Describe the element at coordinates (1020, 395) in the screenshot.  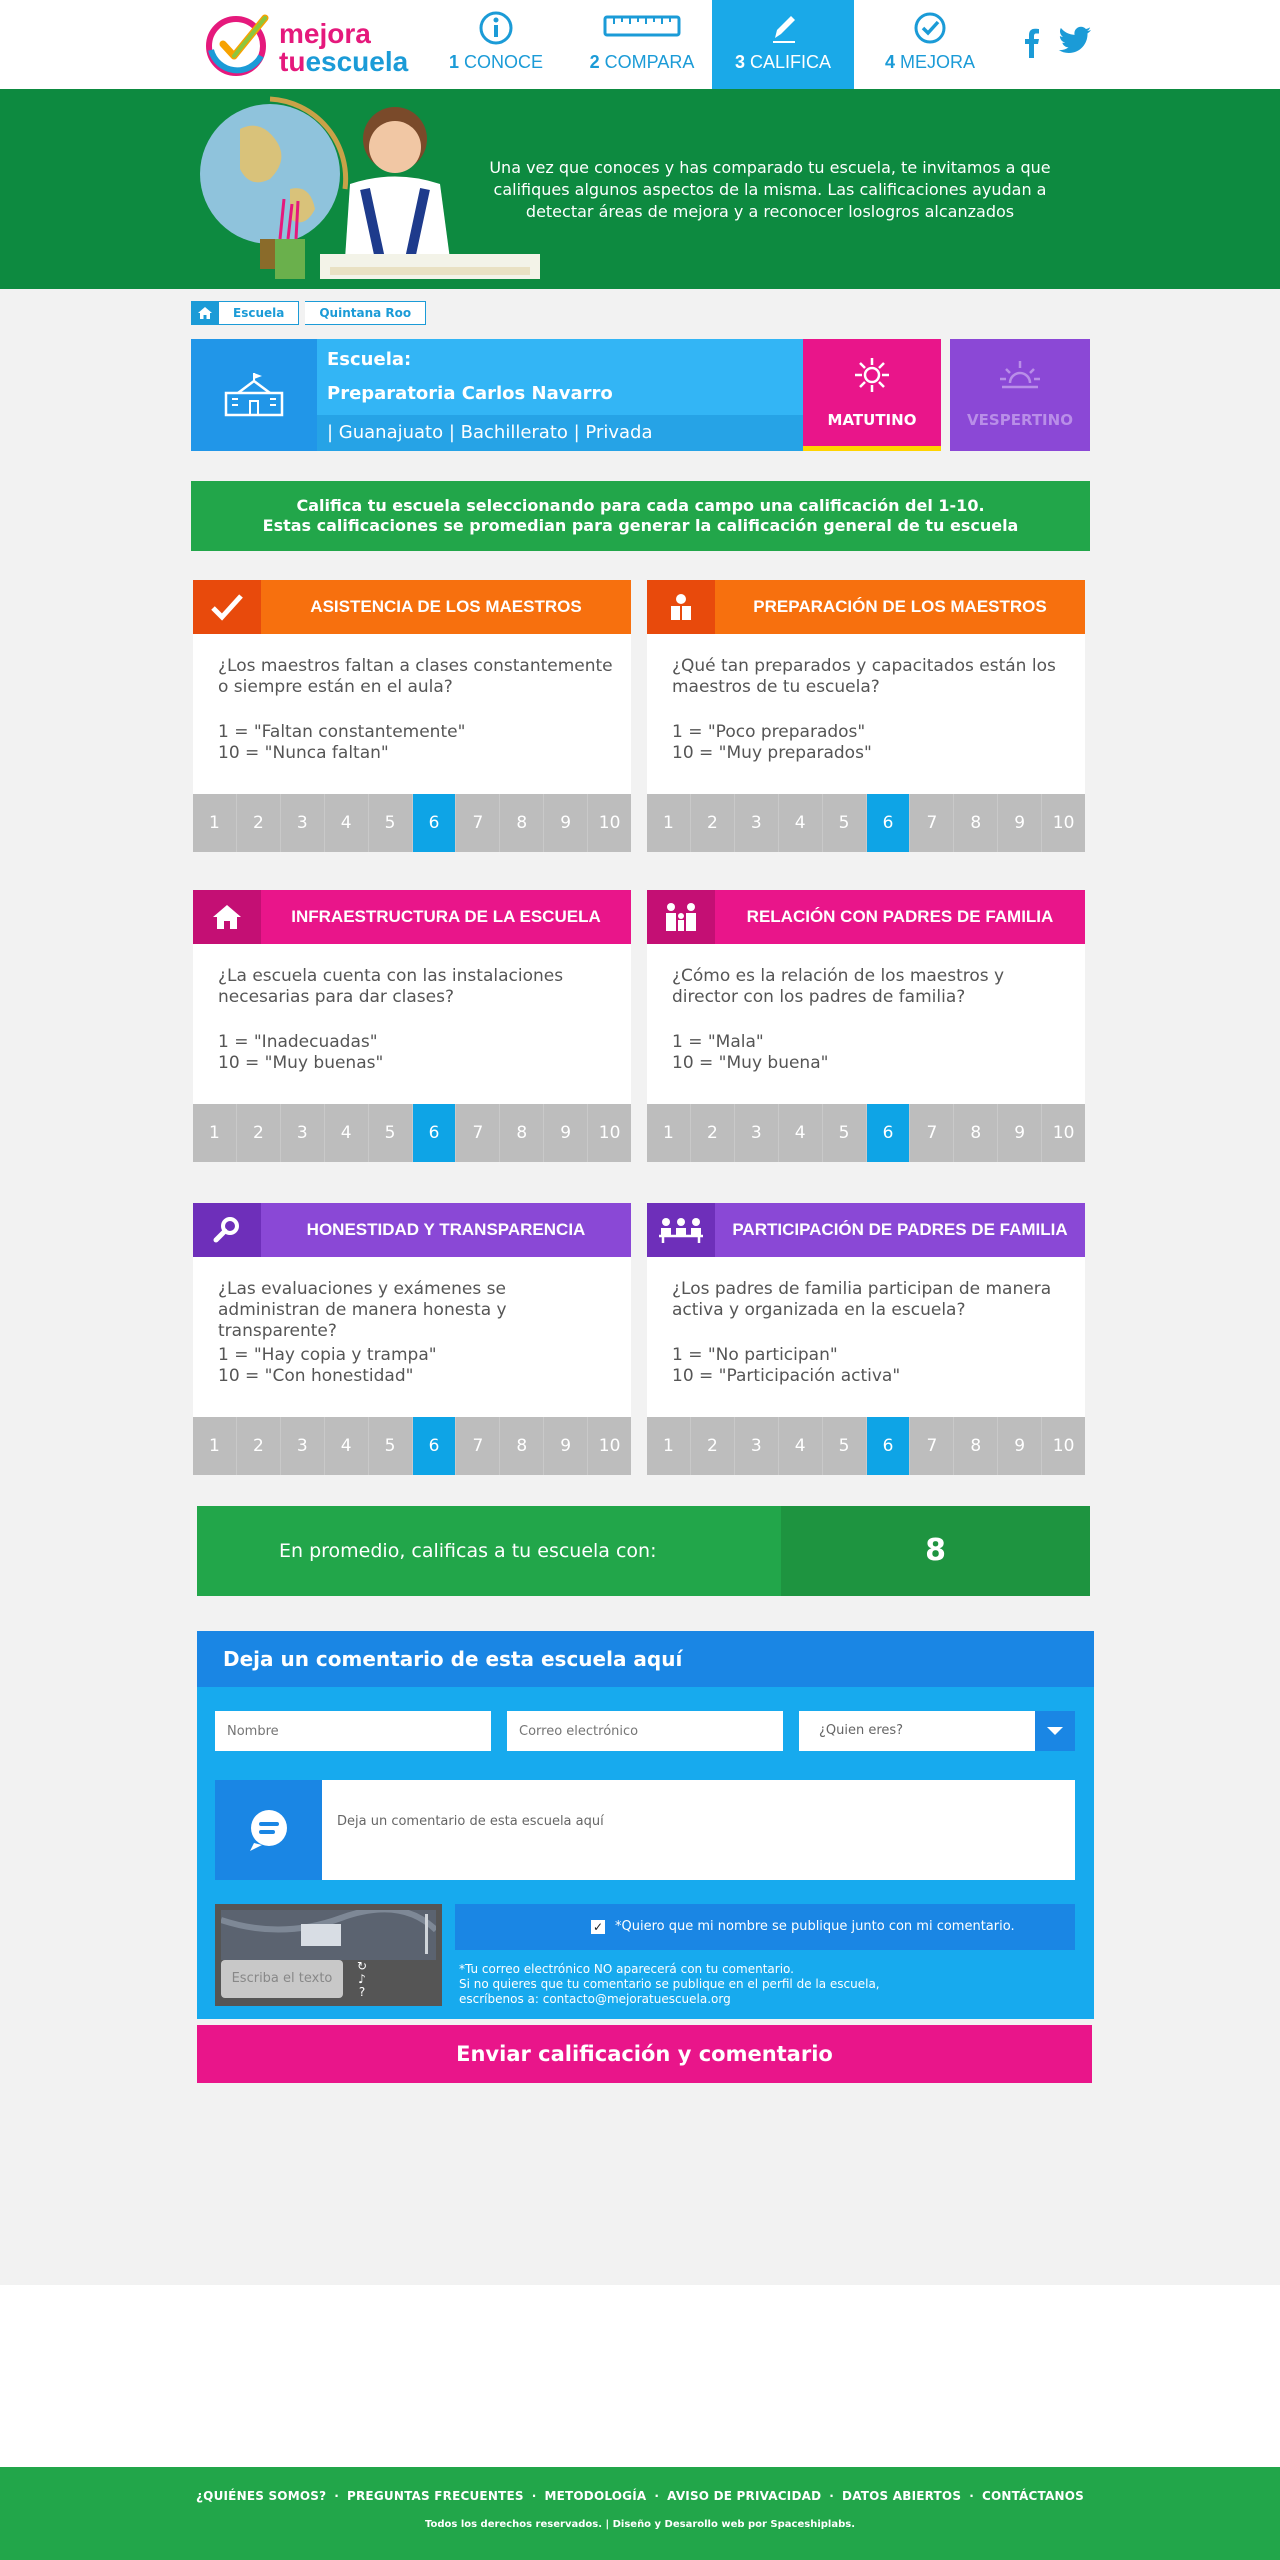
I see `shift-evening-tab: VESPERTINO` at that location.